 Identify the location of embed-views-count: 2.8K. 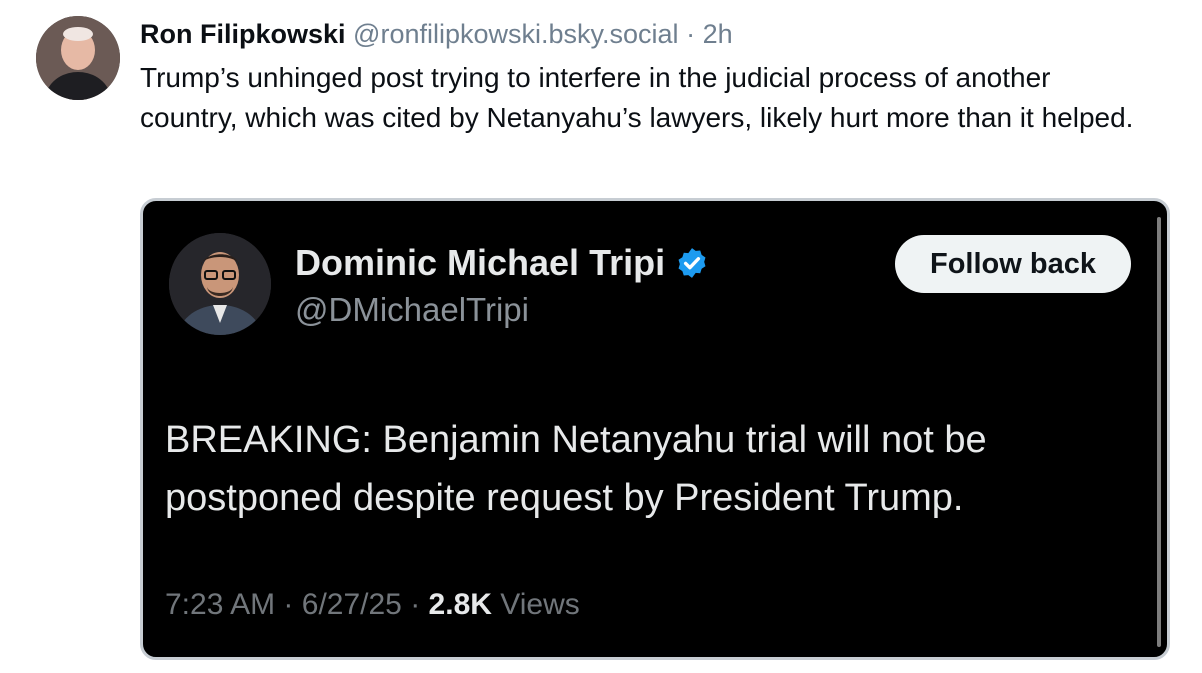
(460, 604).